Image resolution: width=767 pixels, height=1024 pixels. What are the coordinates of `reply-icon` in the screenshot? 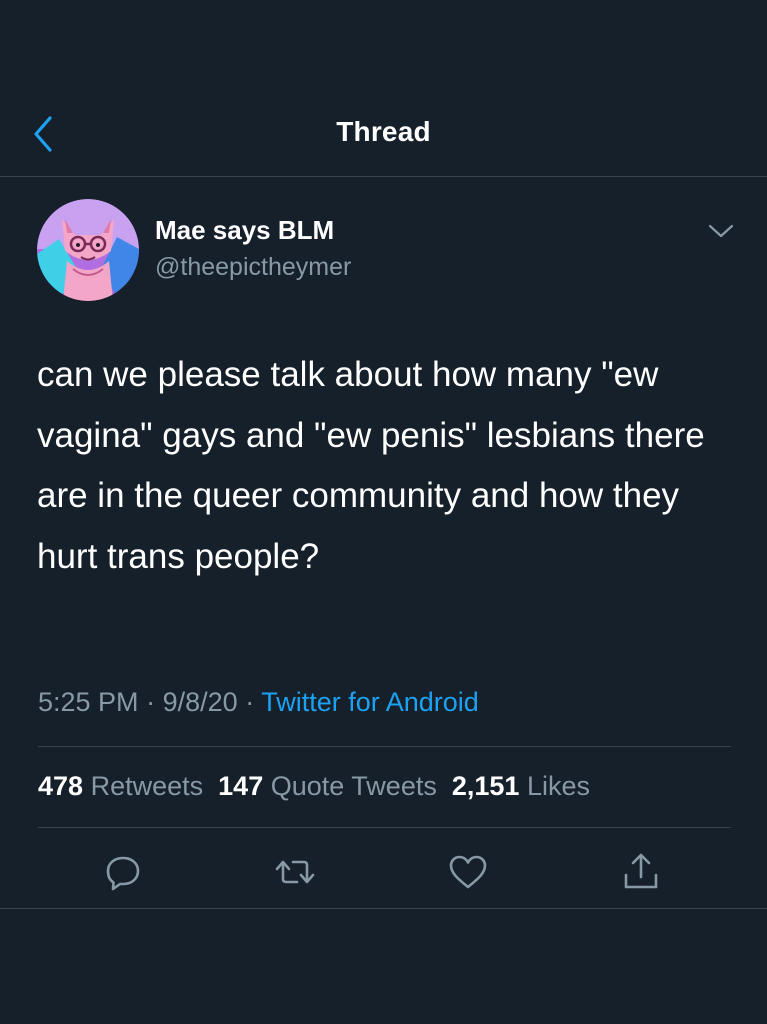 It's located at (123, 873).